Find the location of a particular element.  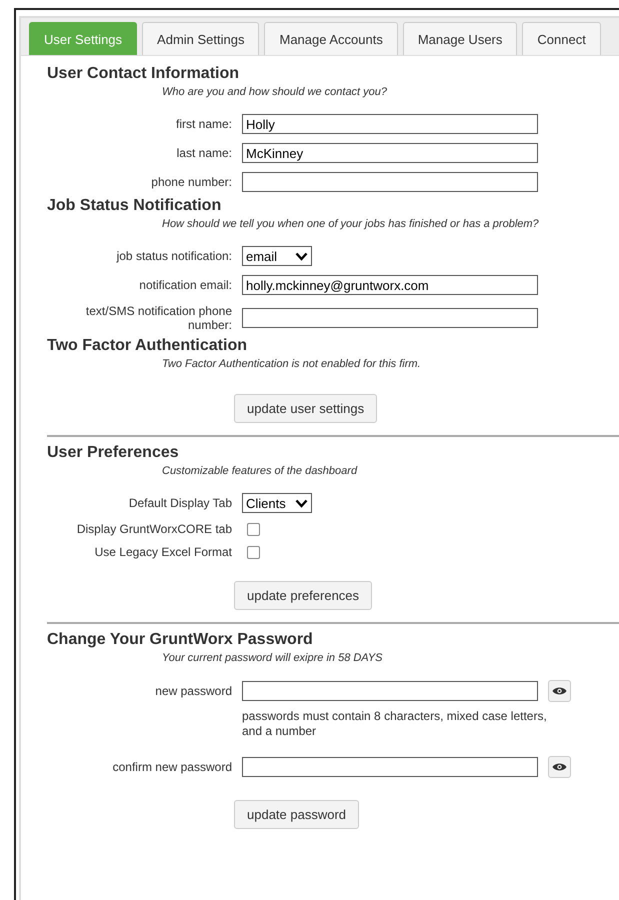

section-subtitle: Your current password will exipre in 58 DAYS is located at coordinates (273, 658).